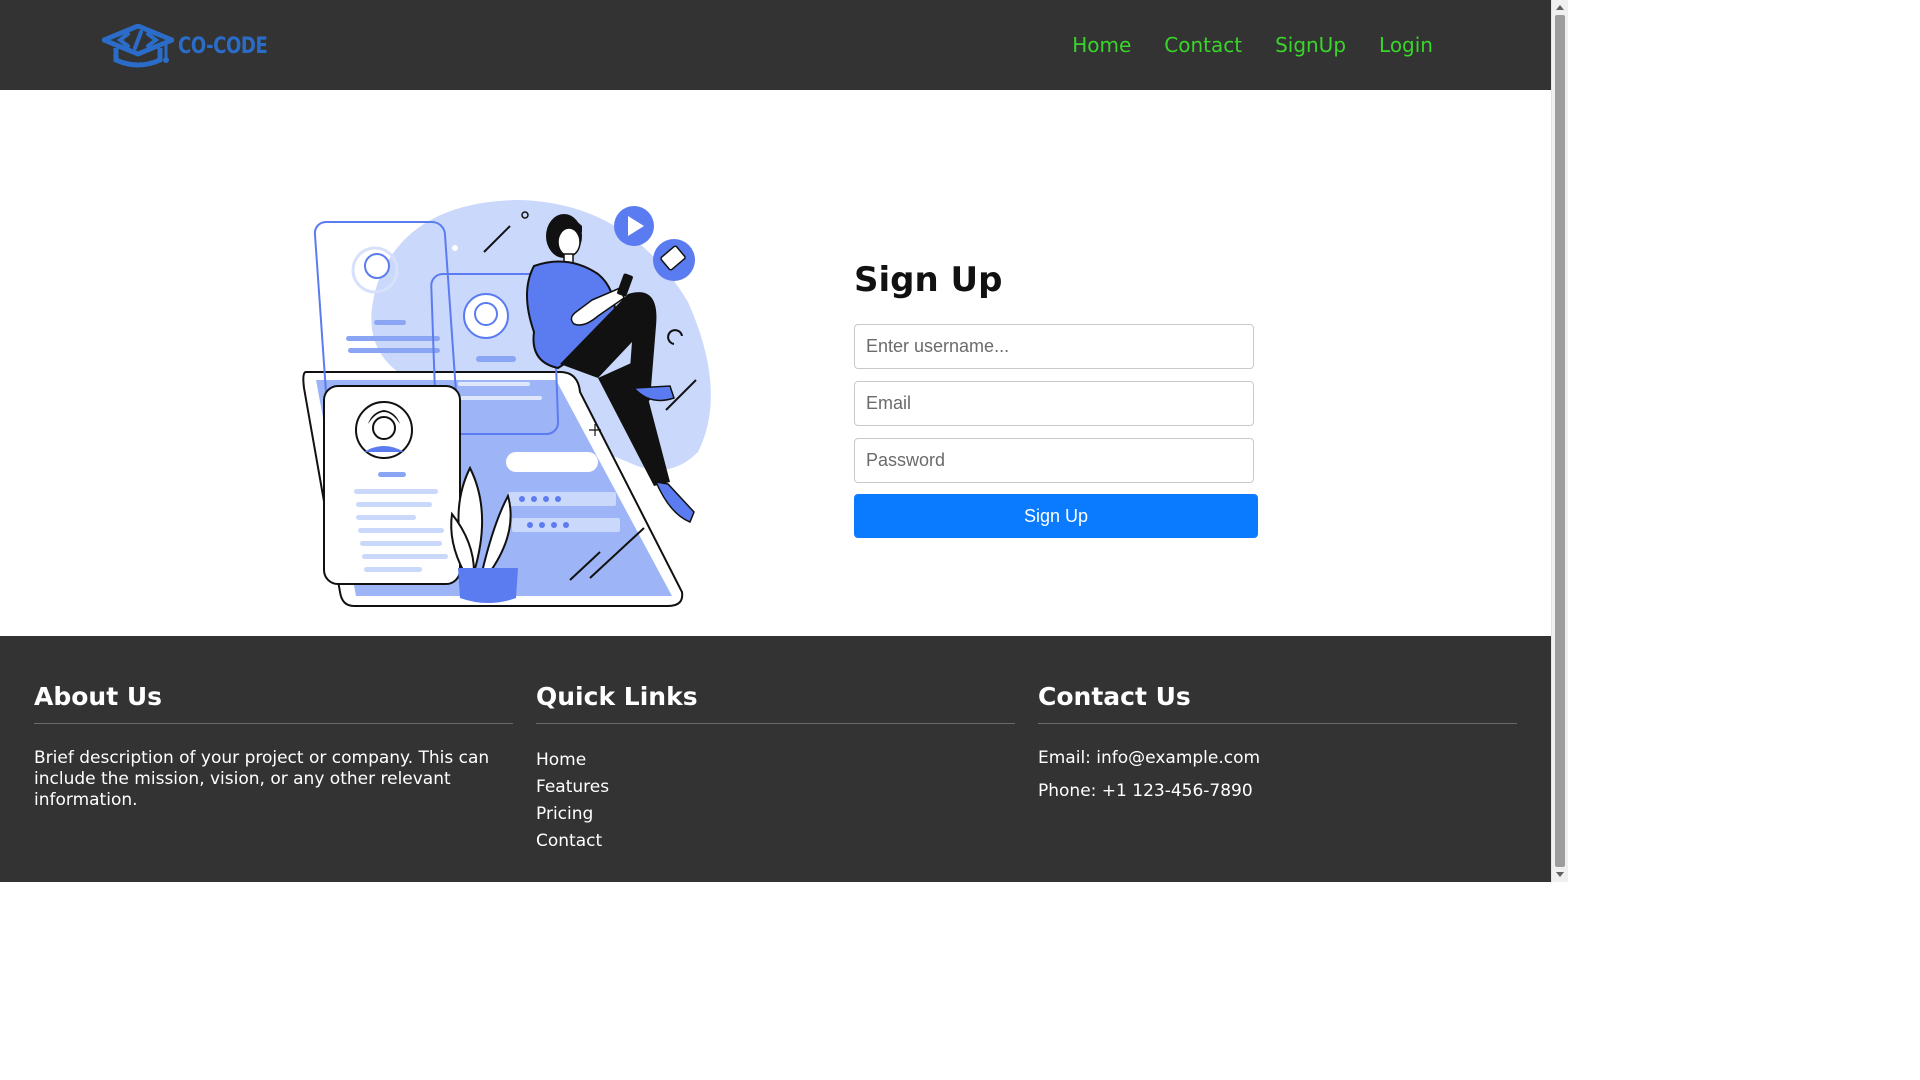 This screenshot has height=1080, width=1920. I want to click on scroll-down-arrow-icon, so click(1560, 874).